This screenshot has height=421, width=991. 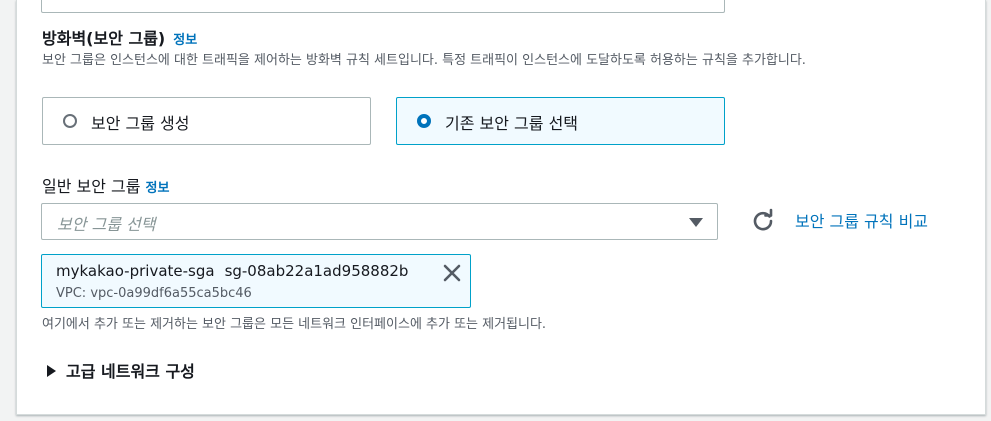 I want to click on token-vpc: VPC: vpc-0a99df6a55ca5bc46, so click(x=154, y=293).